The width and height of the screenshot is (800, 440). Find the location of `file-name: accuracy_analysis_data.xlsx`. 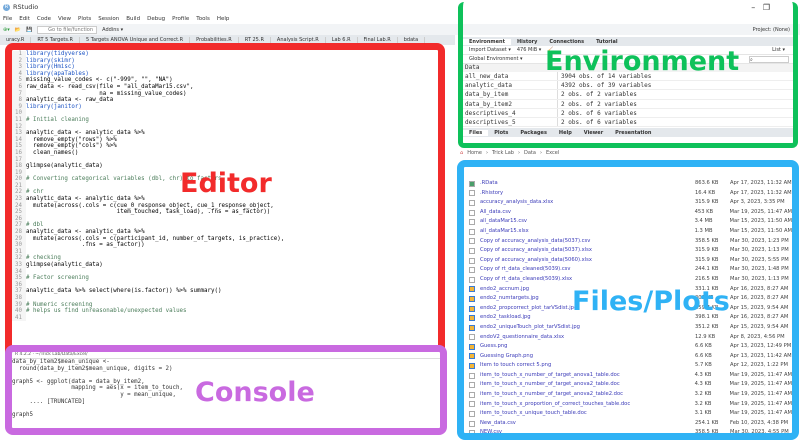

file-name: accuracy_analysis_data.xlsx is located at coordinates (587, 203).